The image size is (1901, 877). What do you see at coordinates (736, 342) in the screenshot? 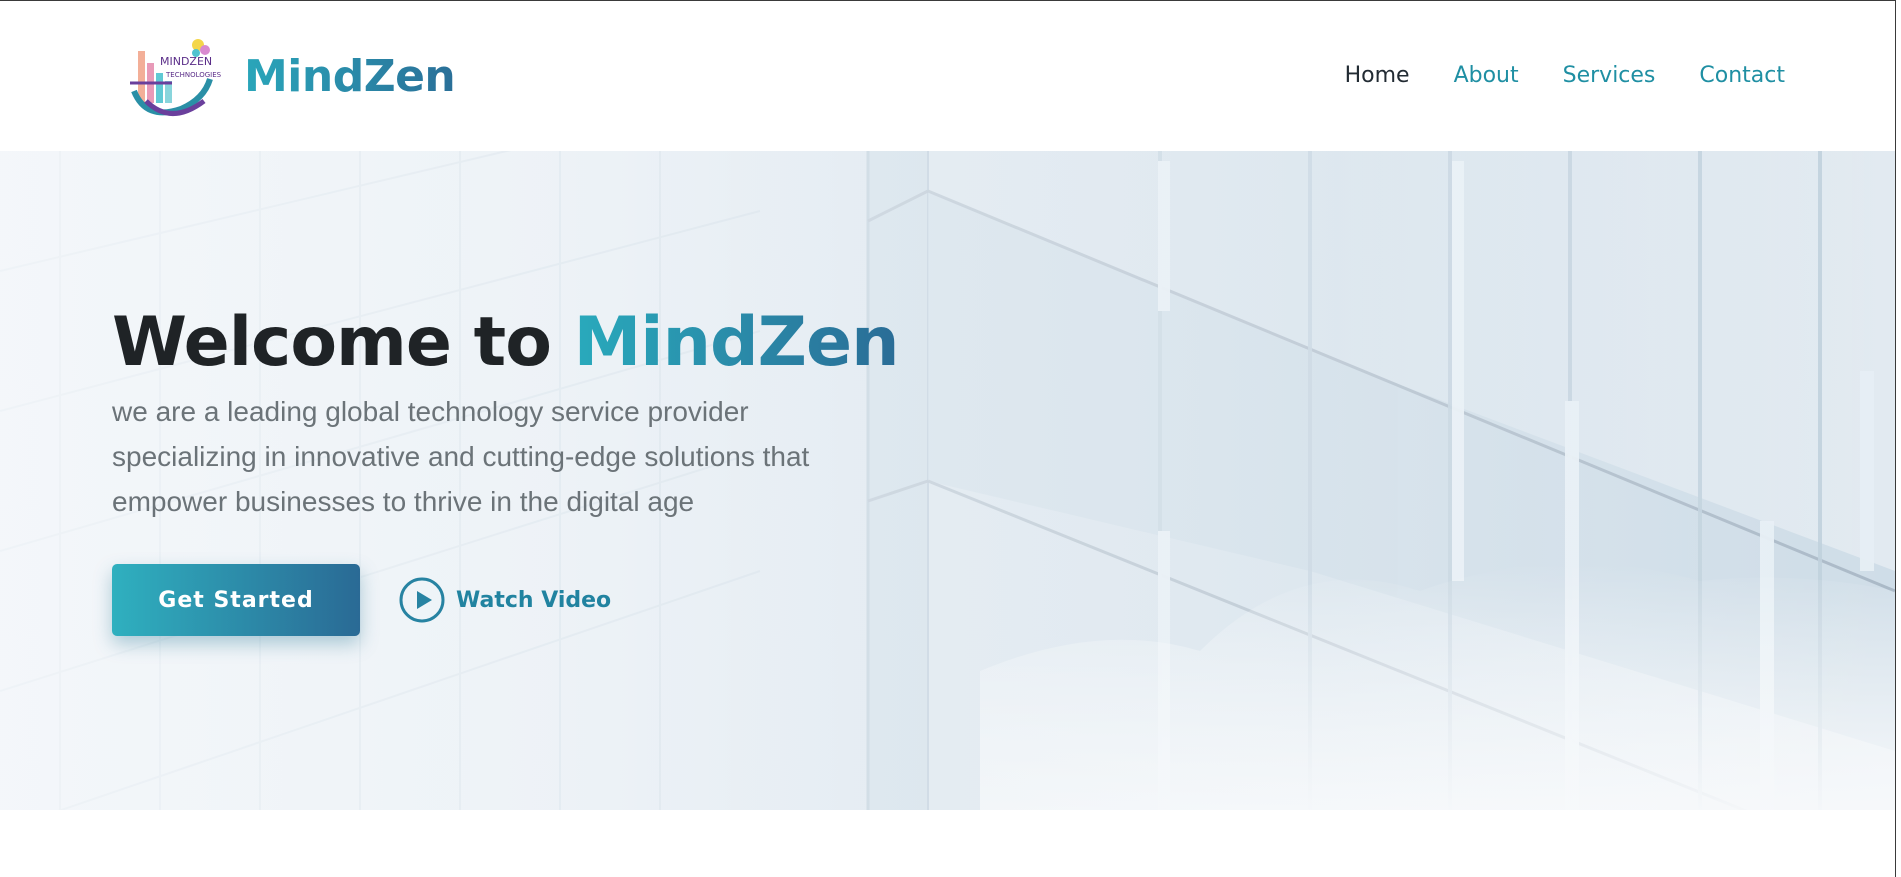
I see `hero-title-accent: MindZen` at bounding box center [736, 342].